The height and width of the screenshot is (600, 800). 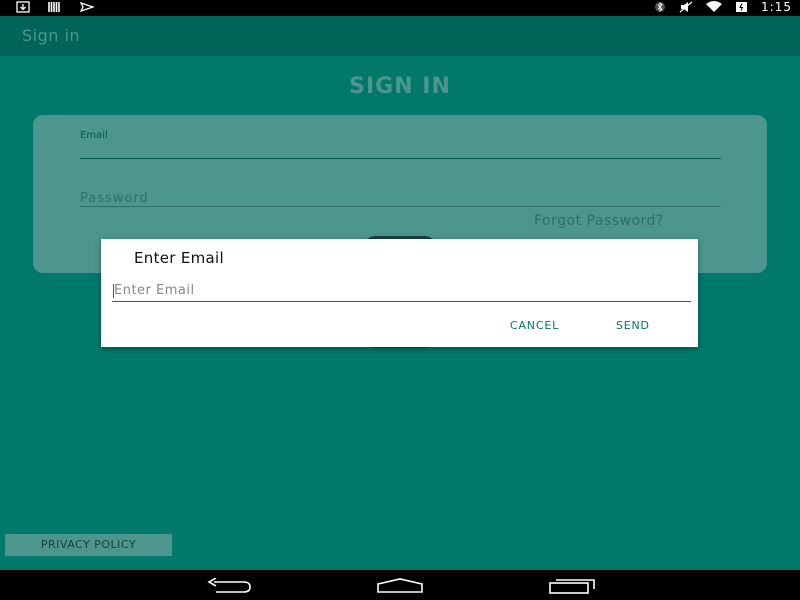 What do you see at coordinates (51, 35) in the screenshot?
I see `app-bar-title: Sign in` at bounding box center [51, 35].